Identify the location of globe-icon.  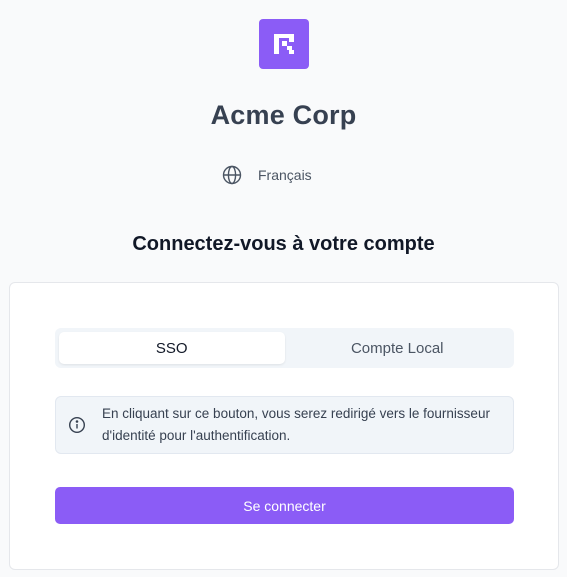
(232, 175).